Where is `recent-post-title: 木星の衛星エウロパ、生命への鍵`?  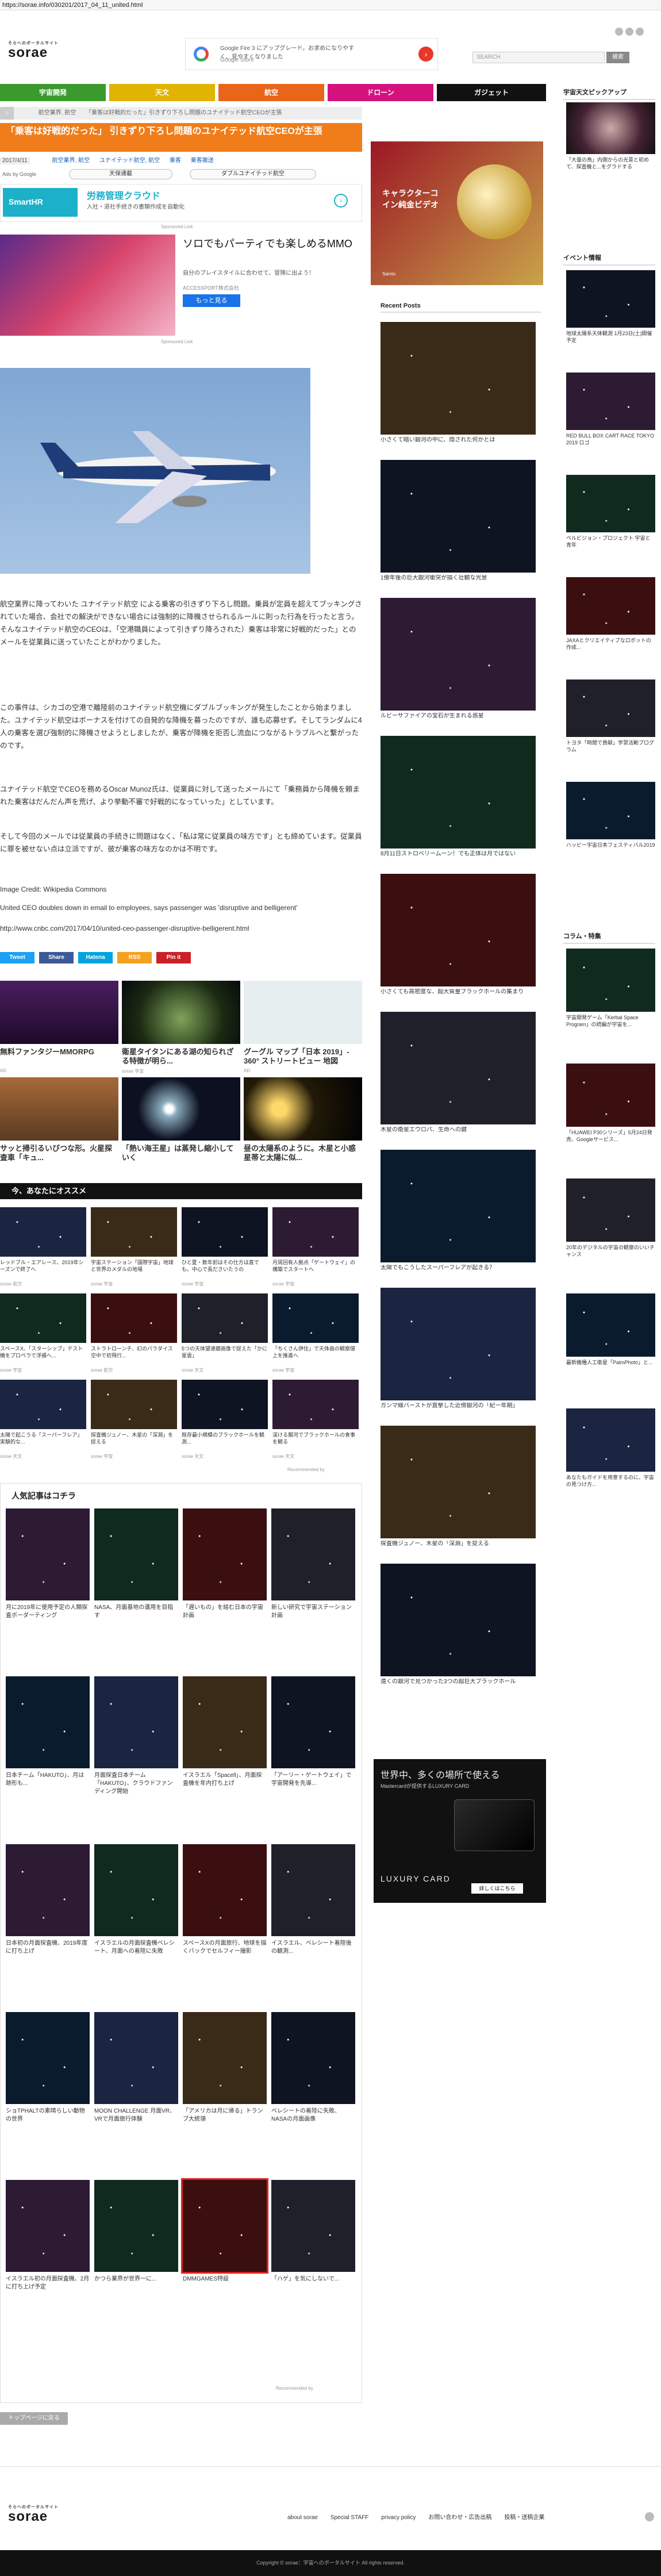
recent-post-title: 木星の衛星エウロパ、生命への鍵 is located at coordinates (458, 1136).